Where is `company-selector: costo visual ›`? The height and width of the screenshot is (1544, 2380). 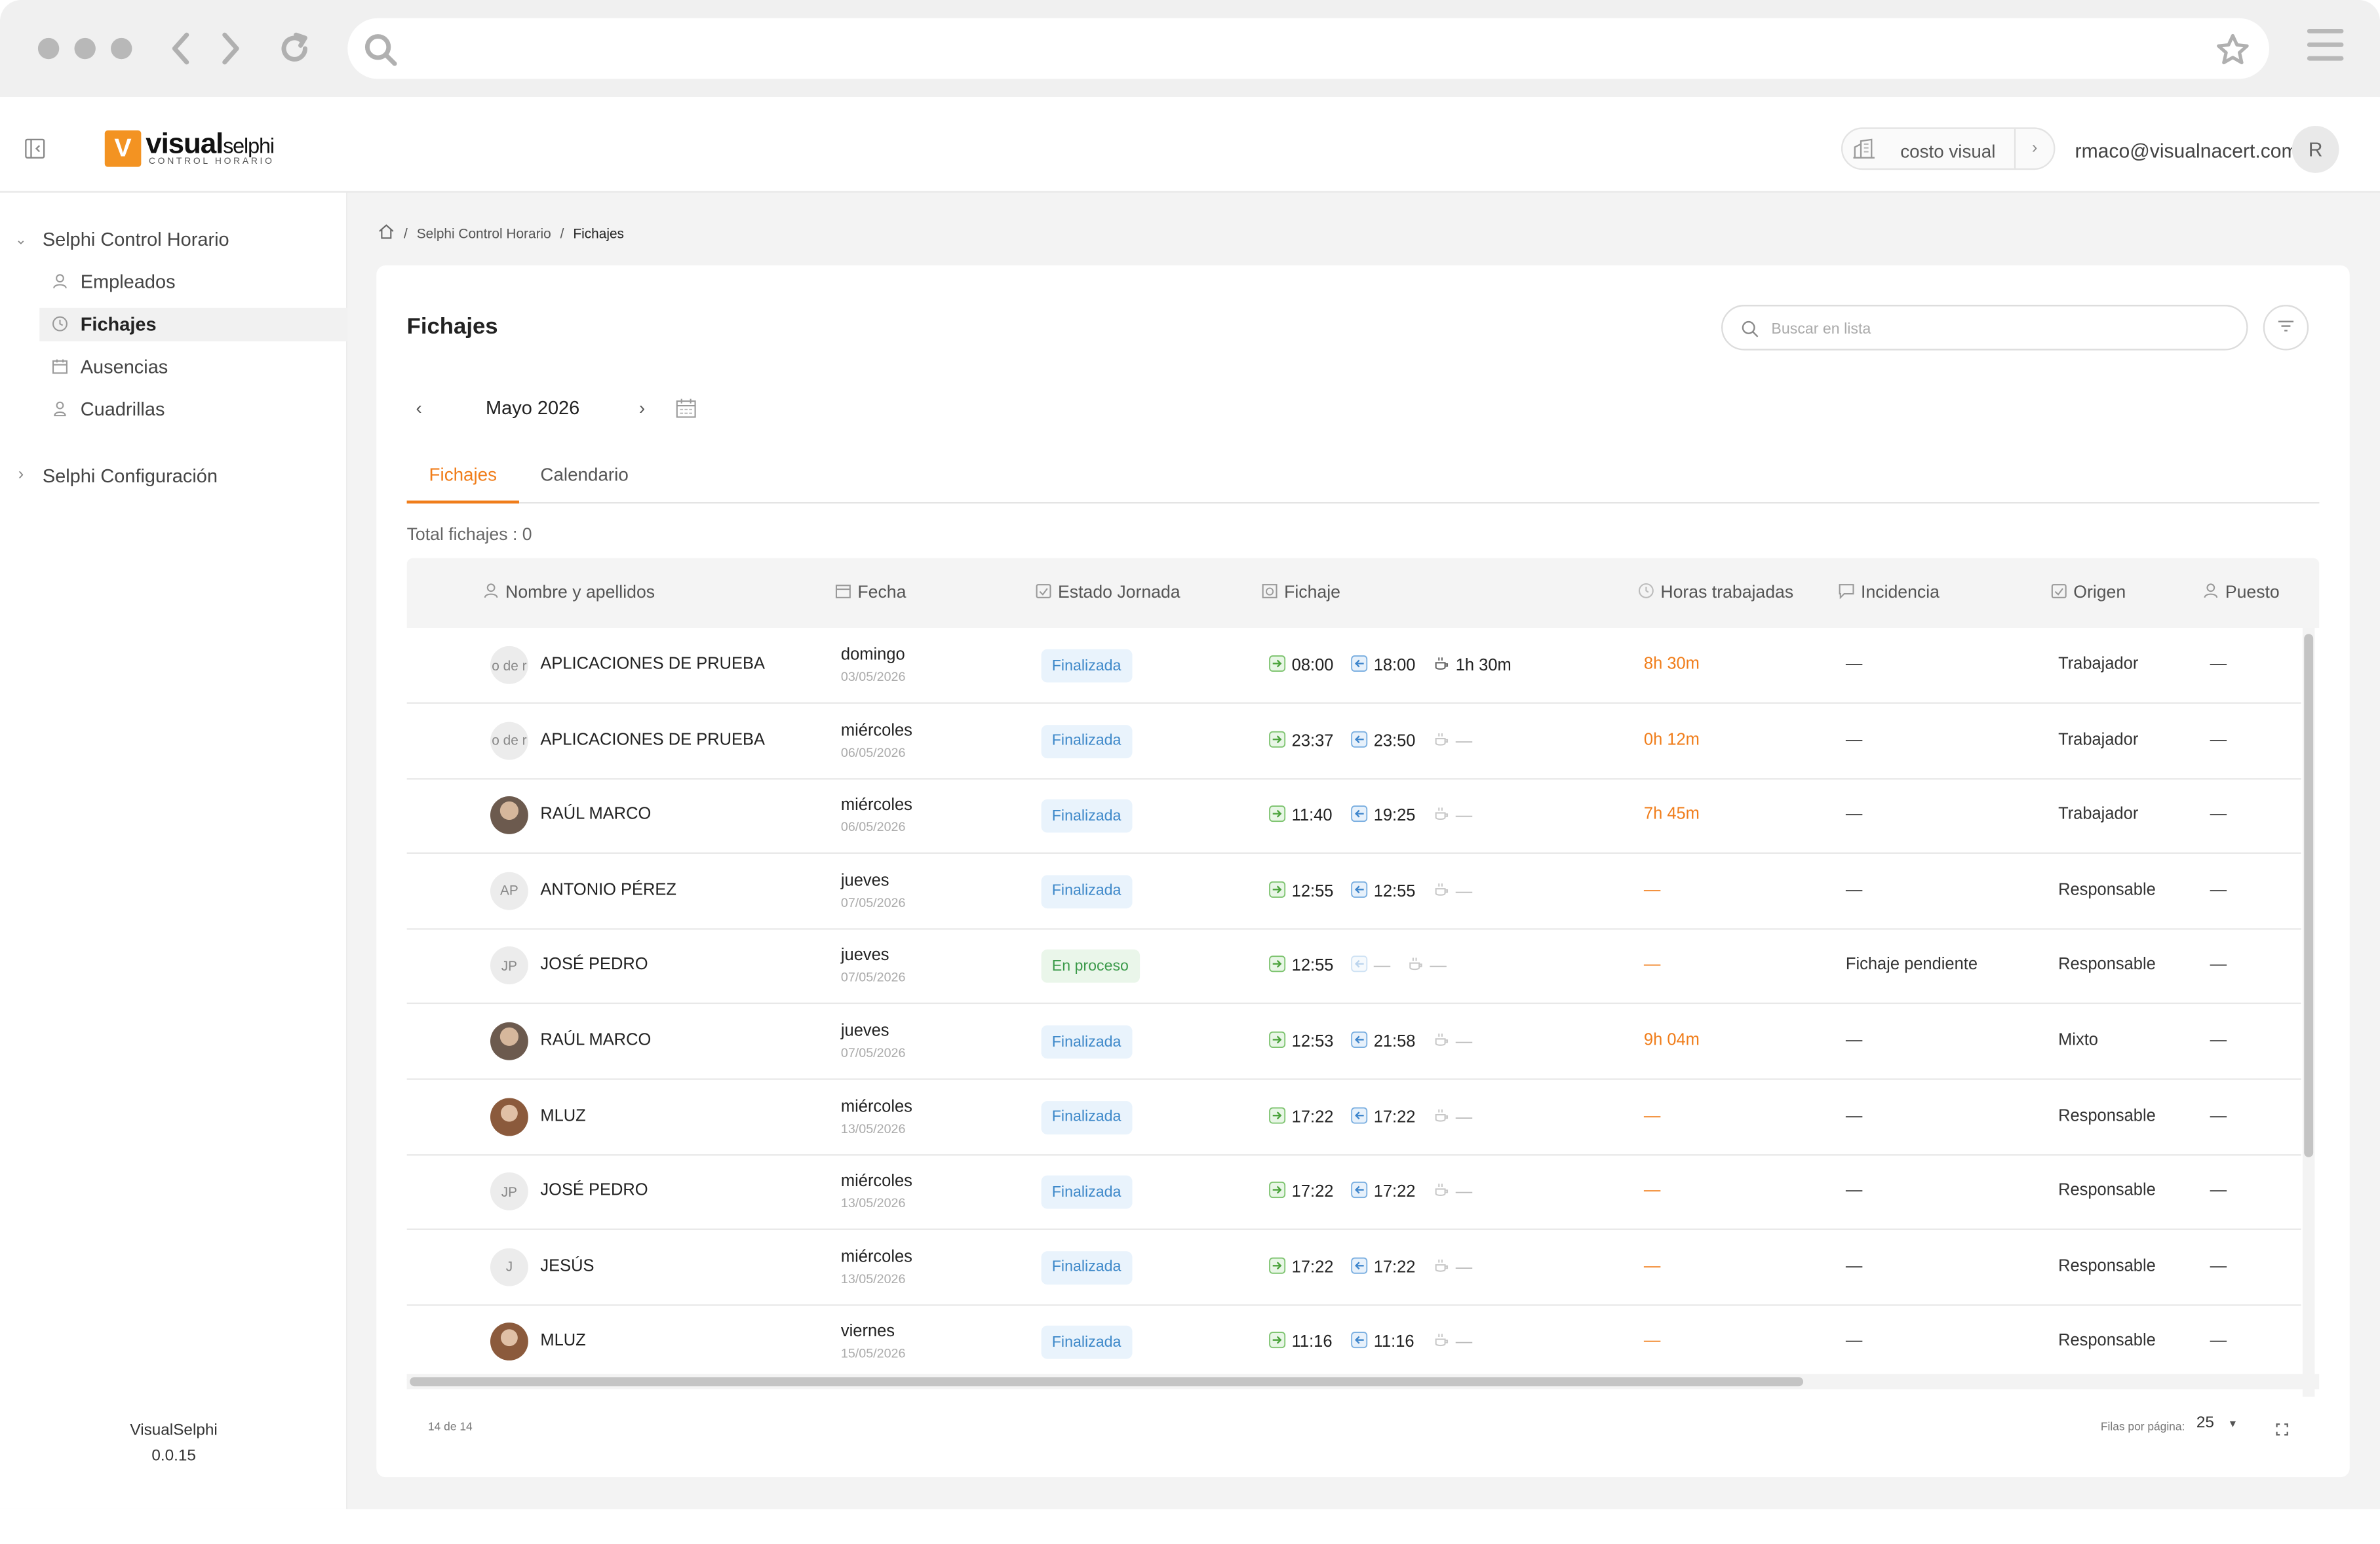 company-selector: costo visual › is located at coordinates (1948, 148).